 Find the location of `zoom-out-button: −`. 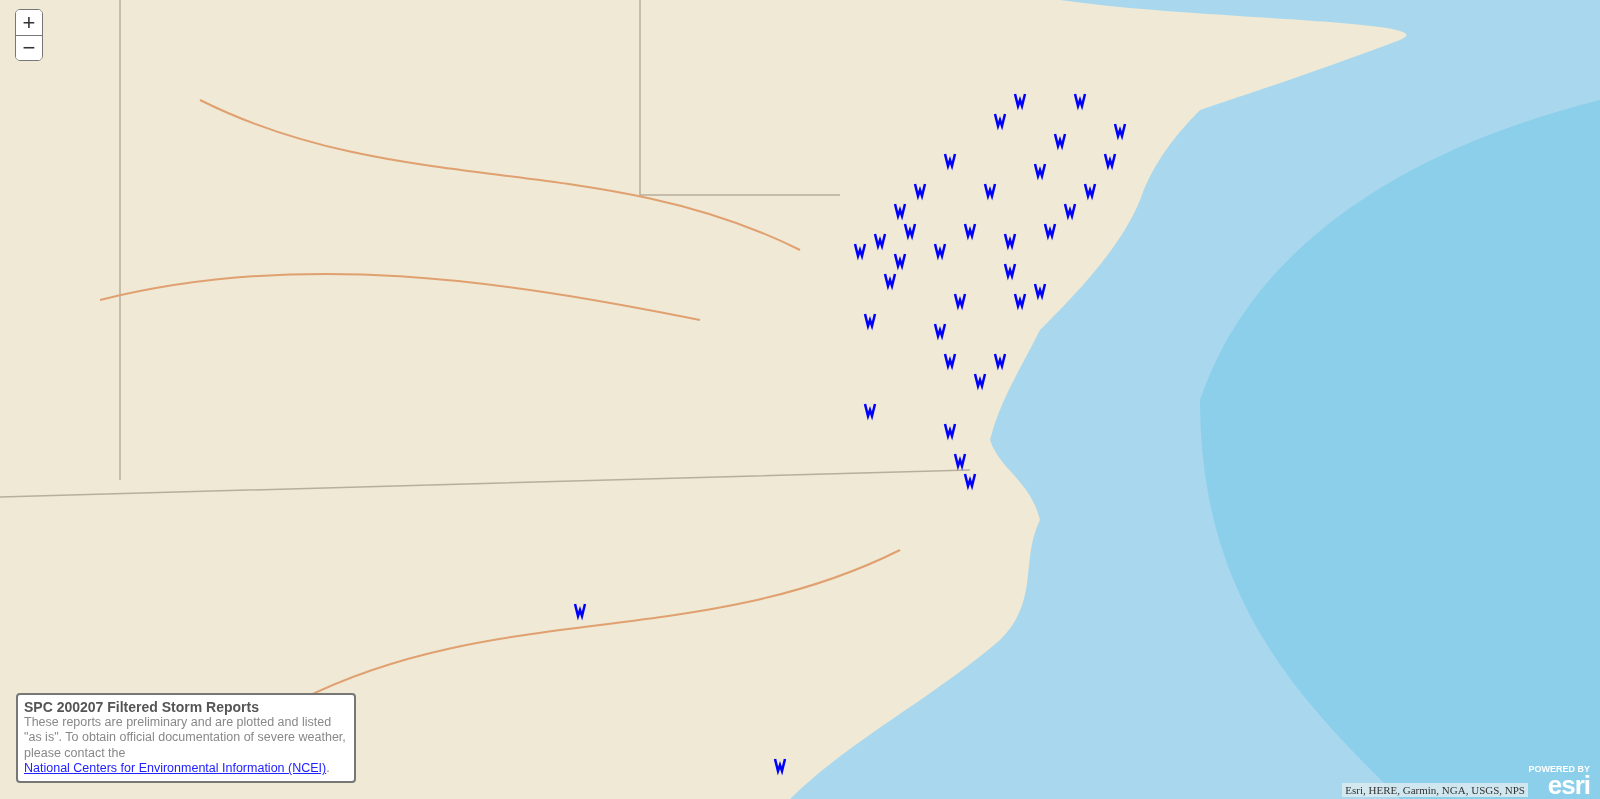

zoom-out-button: − is located at coordinates (29, 47).